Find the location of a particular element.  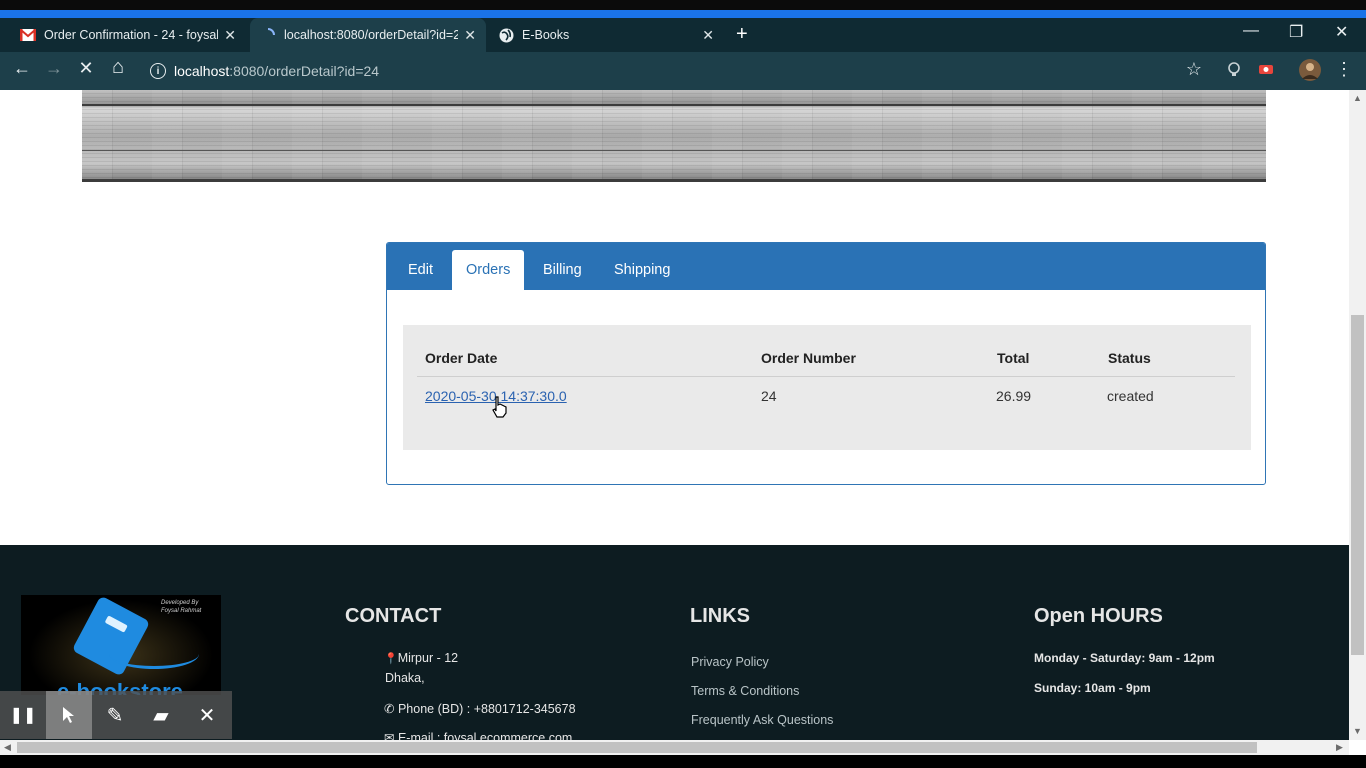

developer-credit: Developed By Foysal Rahmat is located at coordinates (181, 607).